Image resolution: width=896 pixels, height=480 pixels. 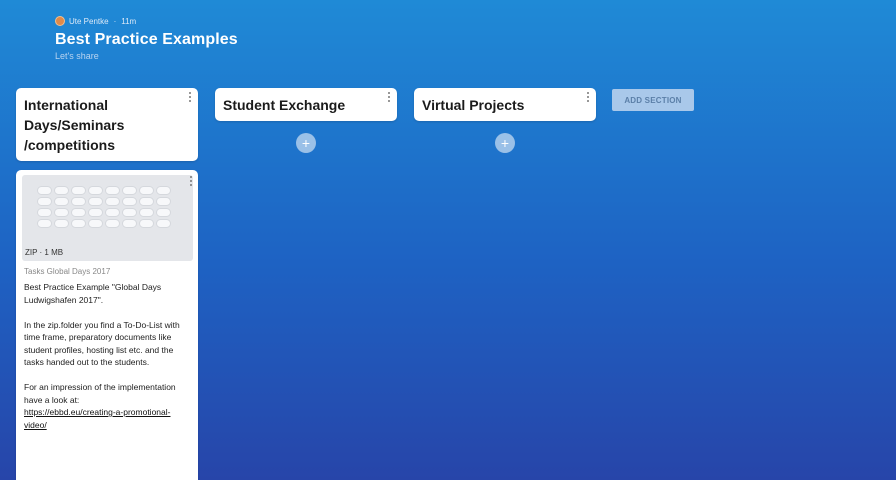 I want to click on zip-file-icon, so click(x=104, y=207).